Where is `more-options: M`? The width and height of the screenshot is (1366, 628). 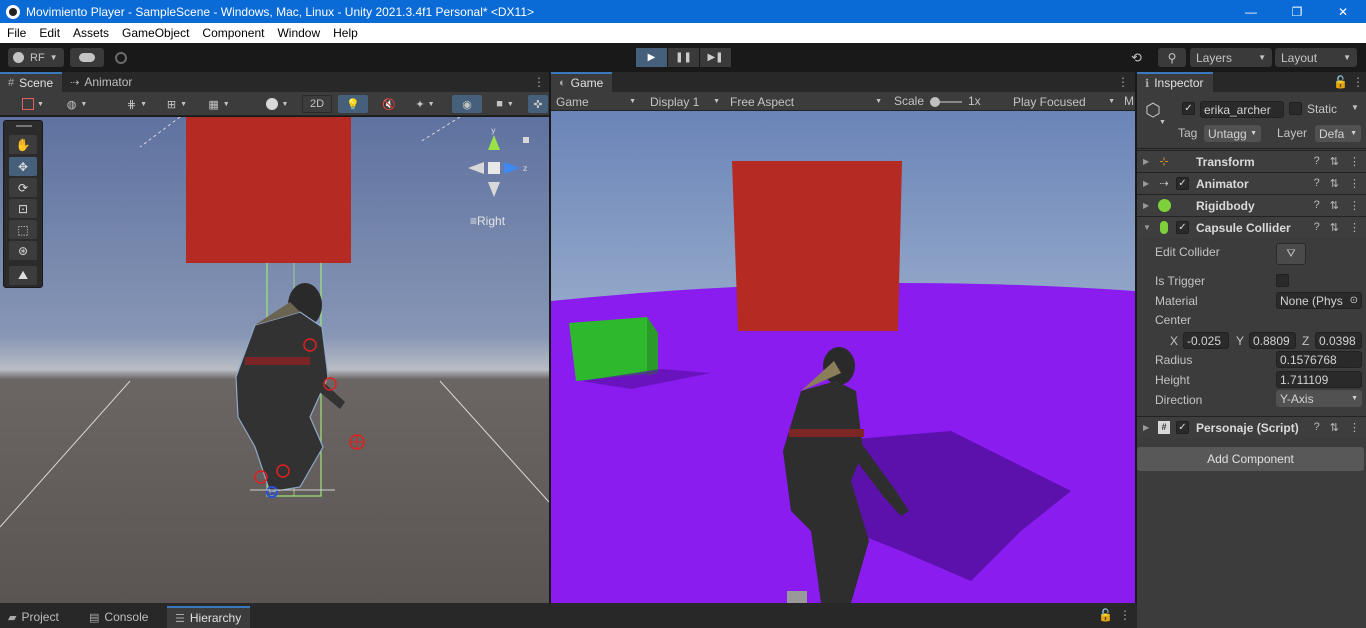 more-options: M is located at coordinates (1129, 101).